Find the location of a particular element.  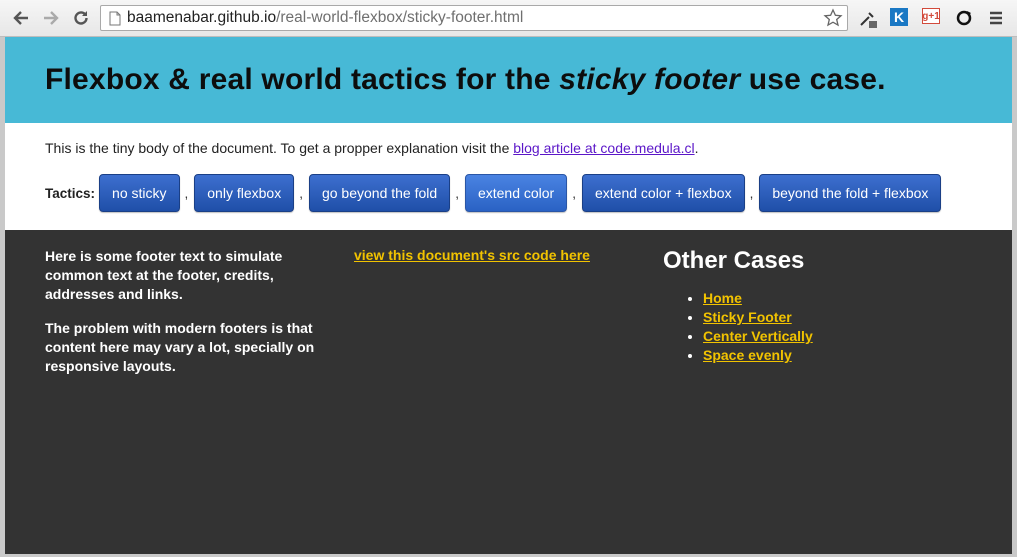

gplus-extension-label: g+1 is located at coordinates (931, 16).